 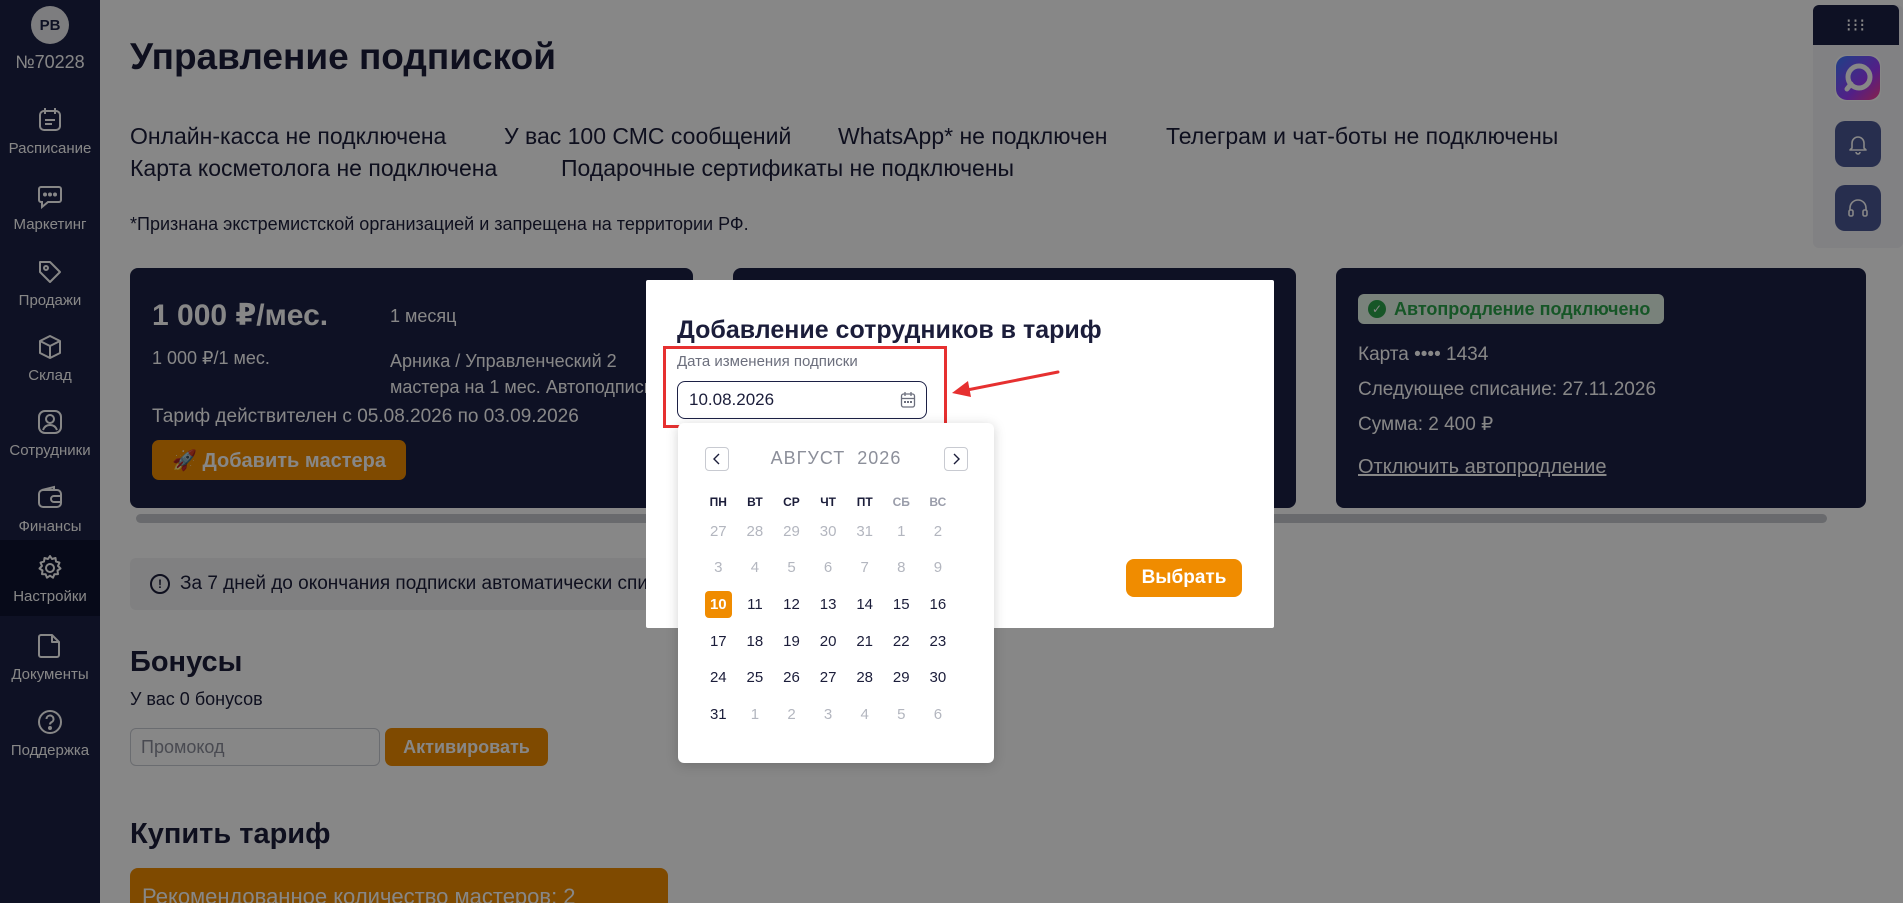 I want to click on calendar-day-label: 13, so click(x=828, y=604).